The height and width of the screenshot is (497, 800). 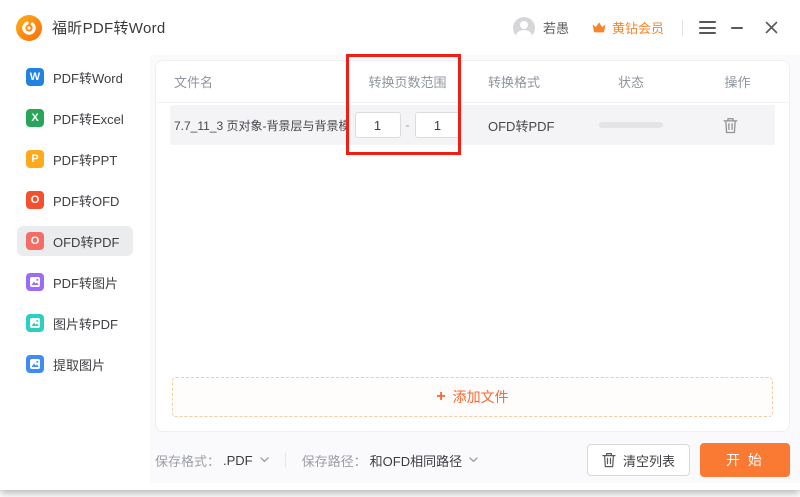 I want to click on sidebar-item-pdf-to-word: W PDF转Word, so click(x=75, y=77).